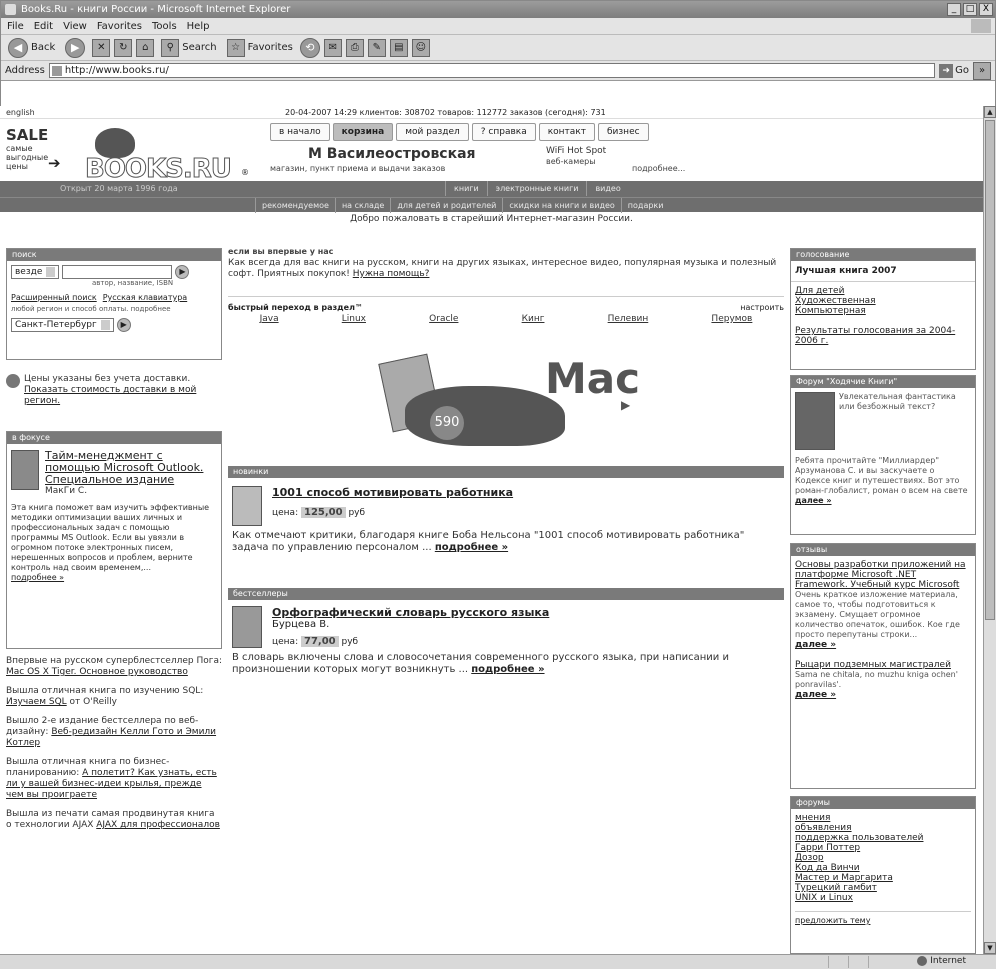 The height and width of the screenshot is (969, 996). Describe the element at coordinates (420, 47) in the screenshot. I see `messenger-icon: ☺` at that location.